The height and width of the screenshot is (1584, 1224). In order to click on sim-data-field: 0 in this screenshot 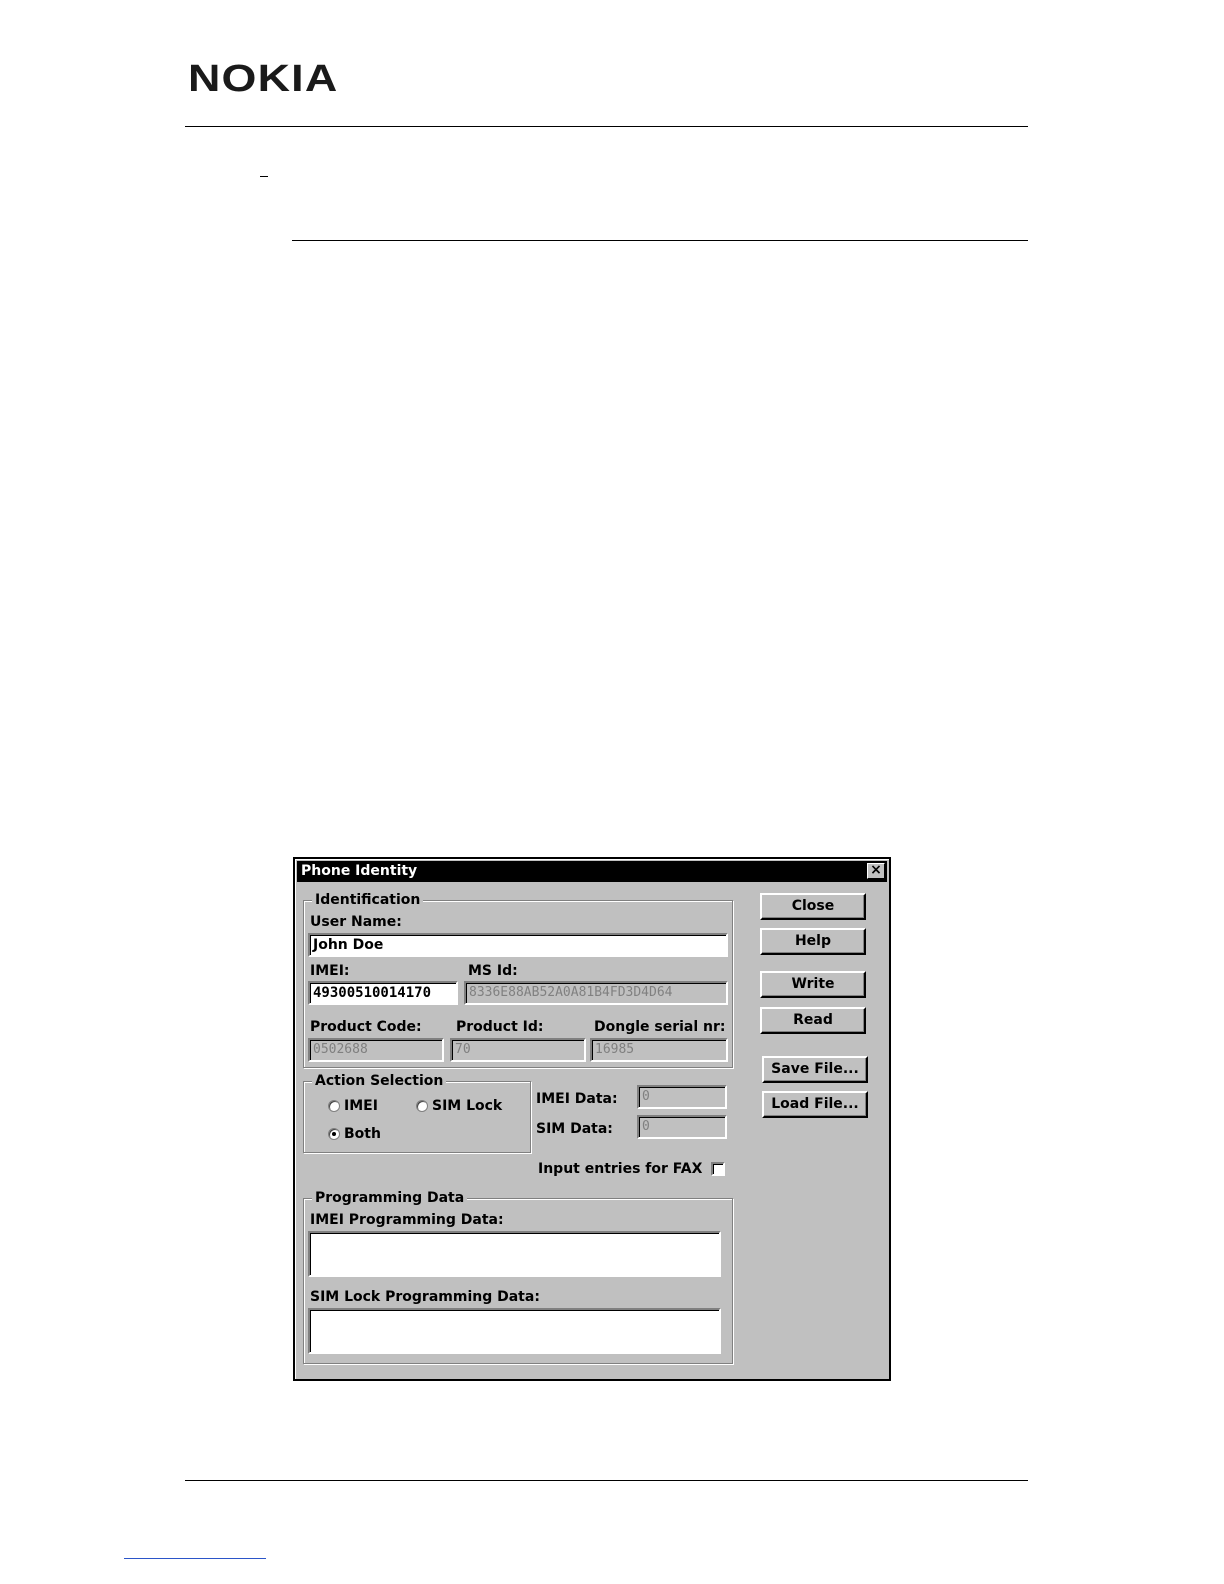, I will do `click(682, 1127)`.